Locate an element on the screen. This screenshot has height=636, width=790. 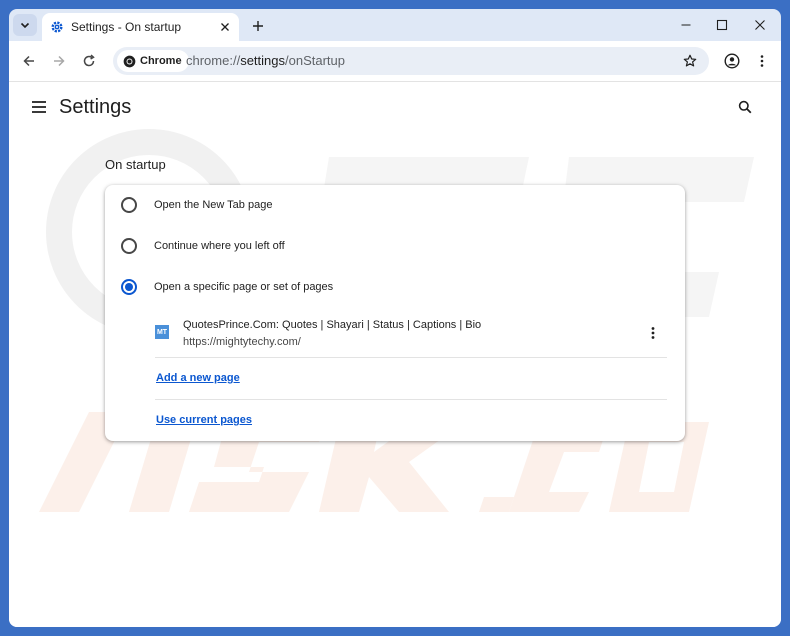
address-bar: Chrome chrome://settings/onStartup is located at coordinates (411, 61).